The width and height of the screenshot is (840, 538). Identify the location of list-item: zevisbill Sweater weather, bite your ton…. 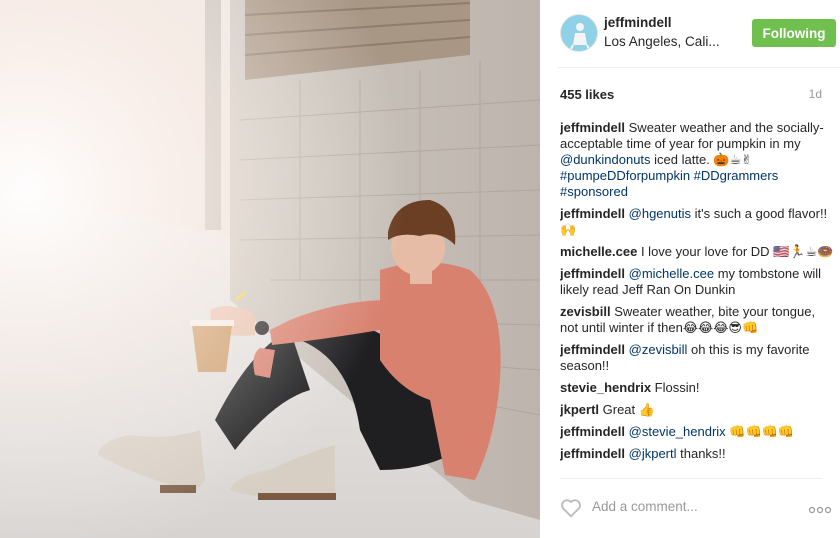
(698, 320).